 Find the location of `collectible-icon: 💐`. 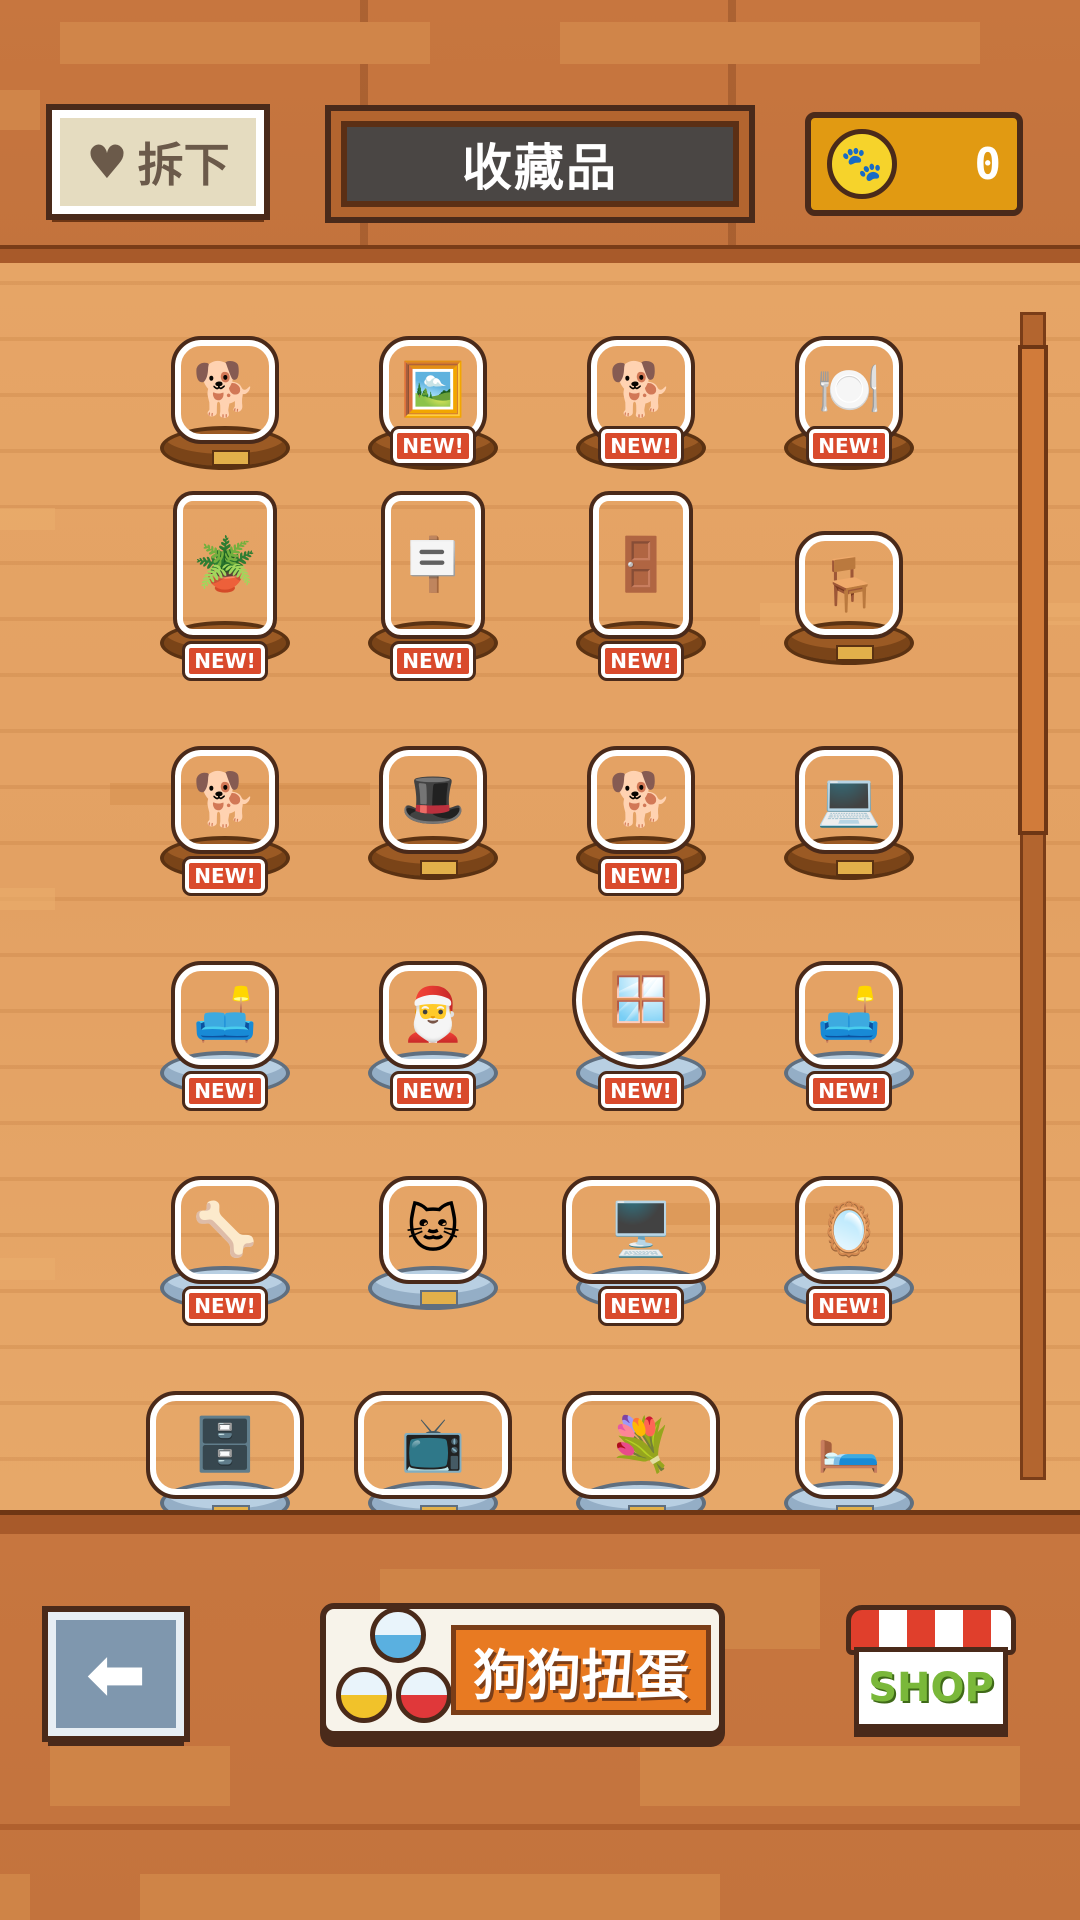

collectible-icon: 💐 is located at coordinates (641, 1445).